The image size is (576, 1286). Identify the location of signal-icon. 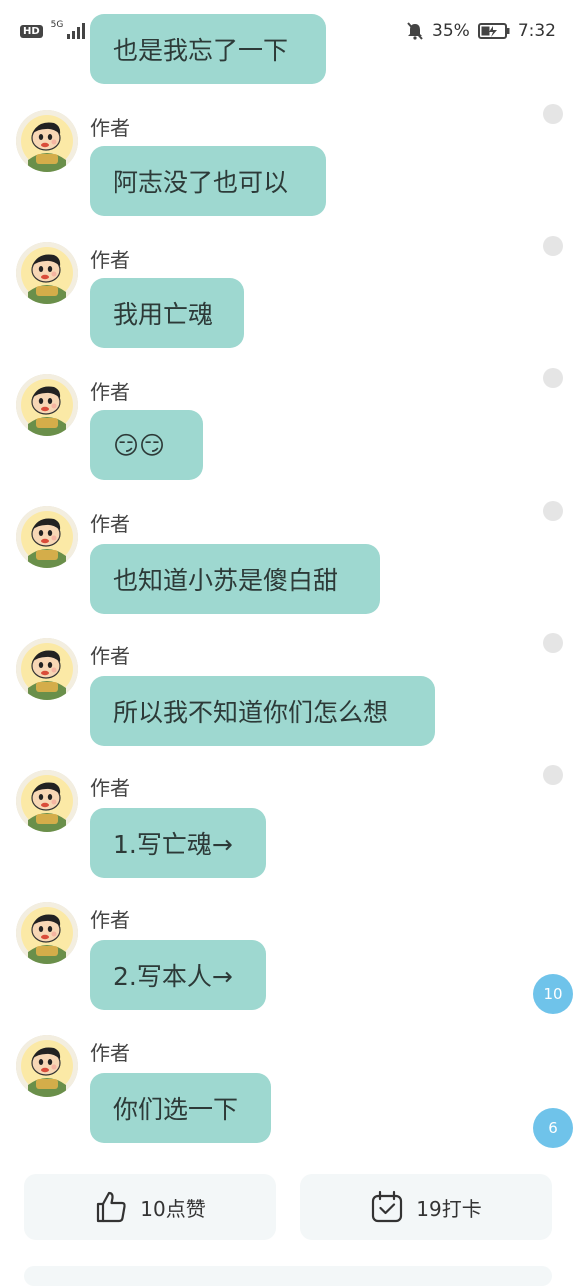
(76, 31).